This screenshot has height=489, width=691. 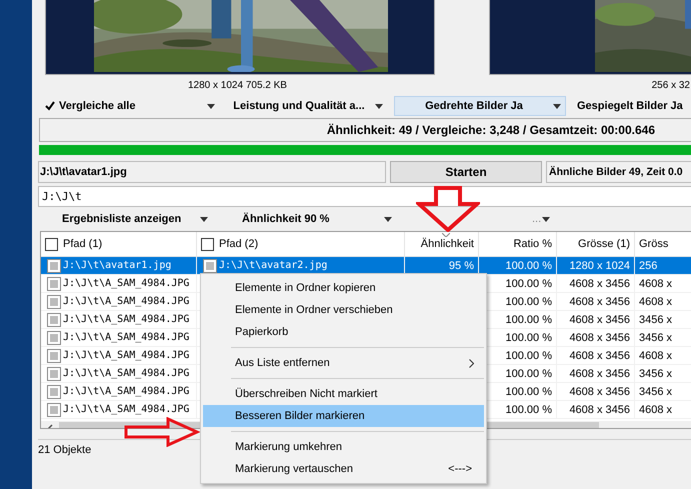 I want to click on image-caption: 1280 x 1024 705.2 KB, so click(x=237, y=85).